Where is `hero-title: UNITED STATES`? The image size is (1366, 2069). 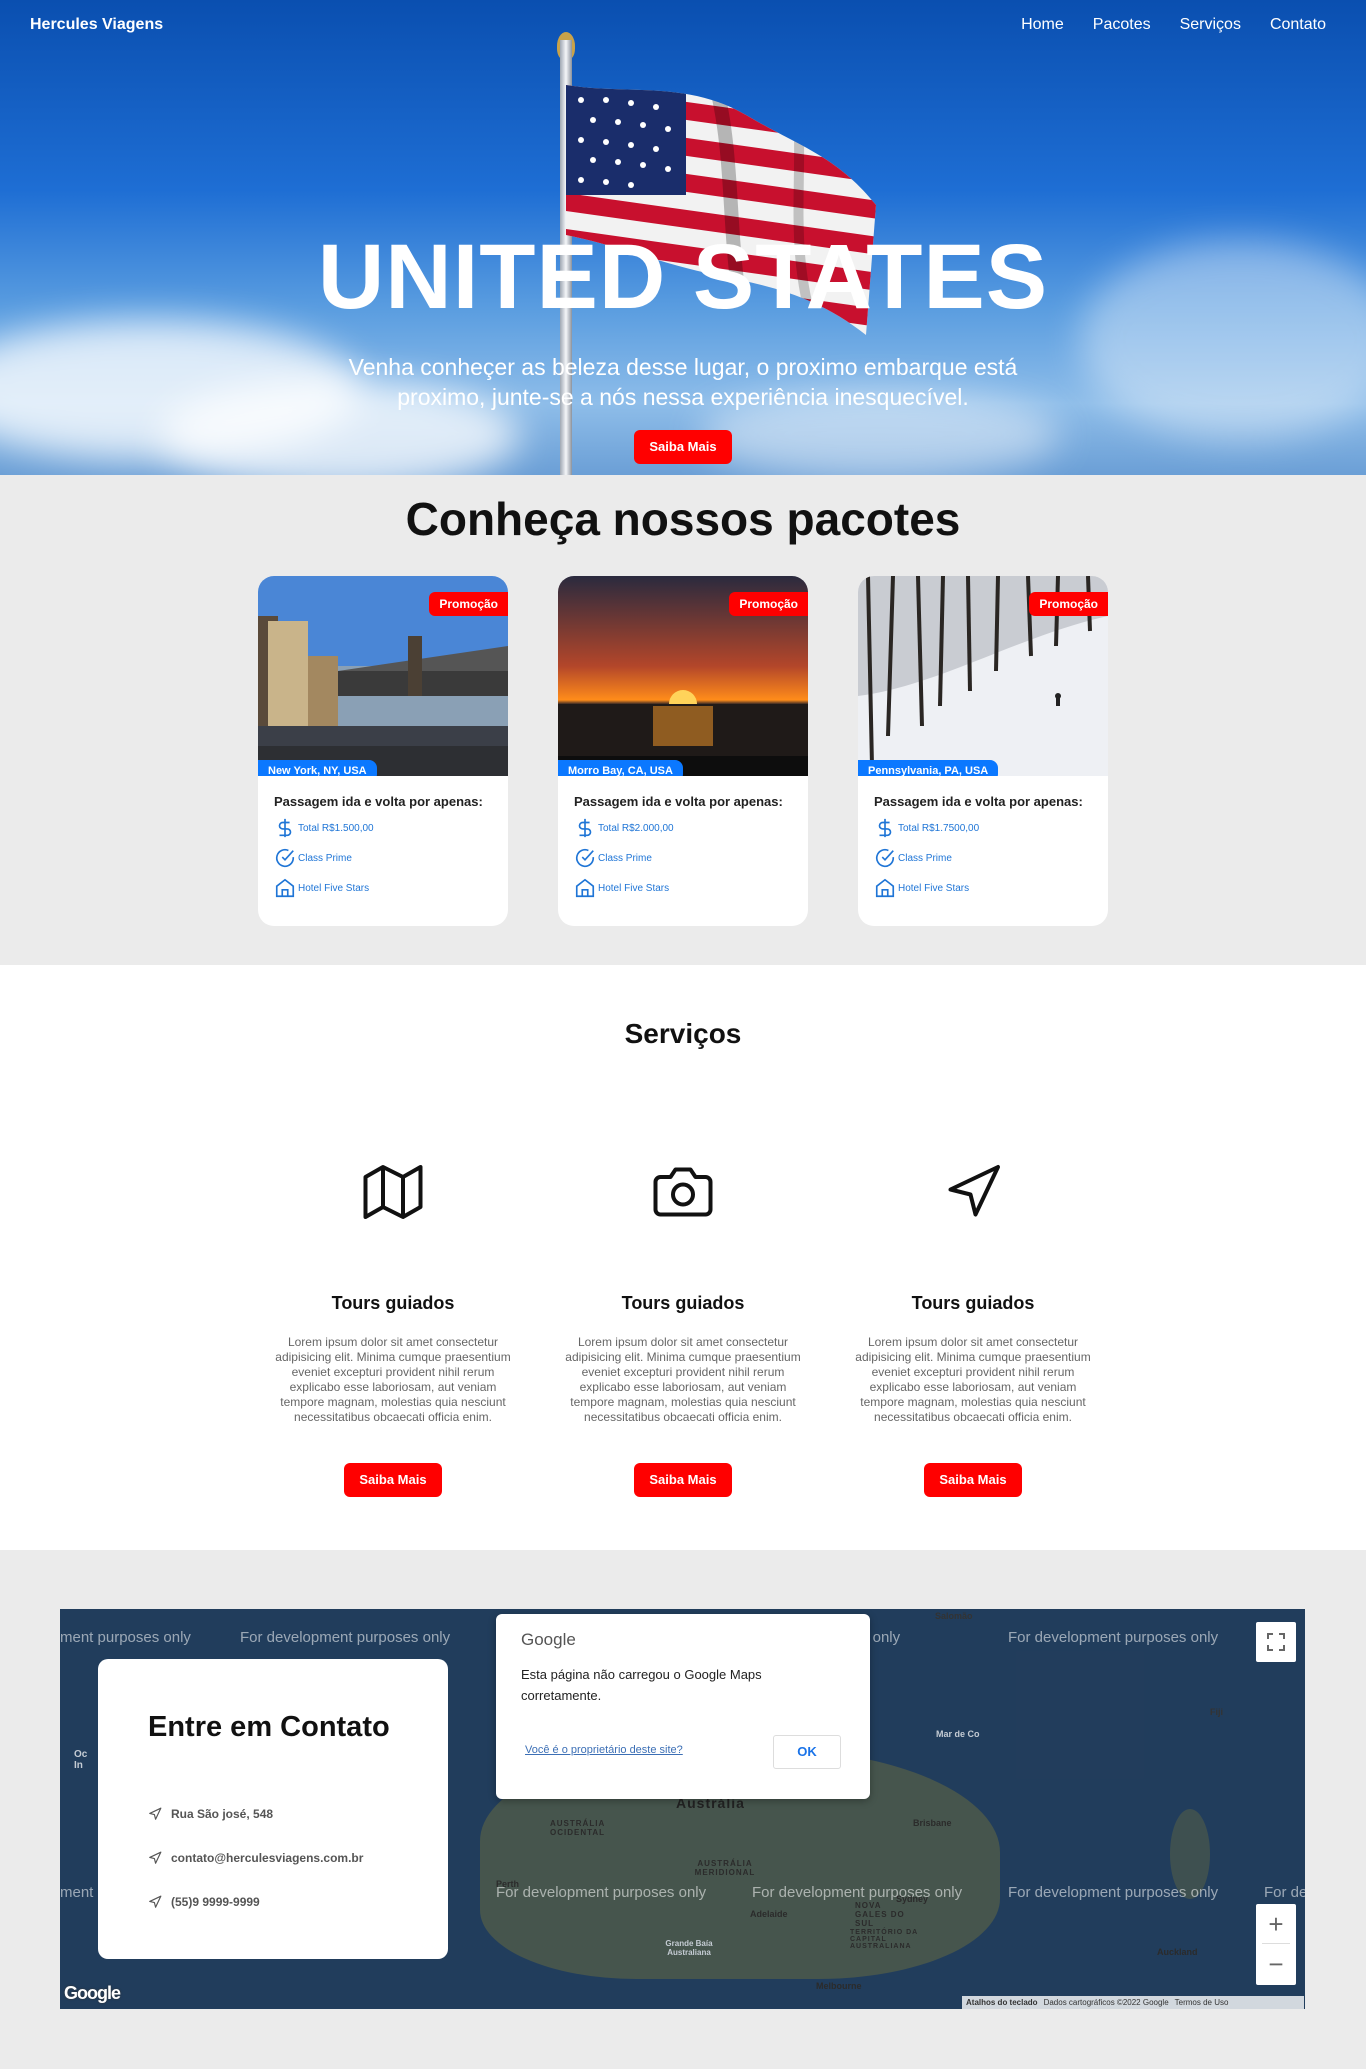 hero-title: UNITED STATES is located at coordinates (683, 277).